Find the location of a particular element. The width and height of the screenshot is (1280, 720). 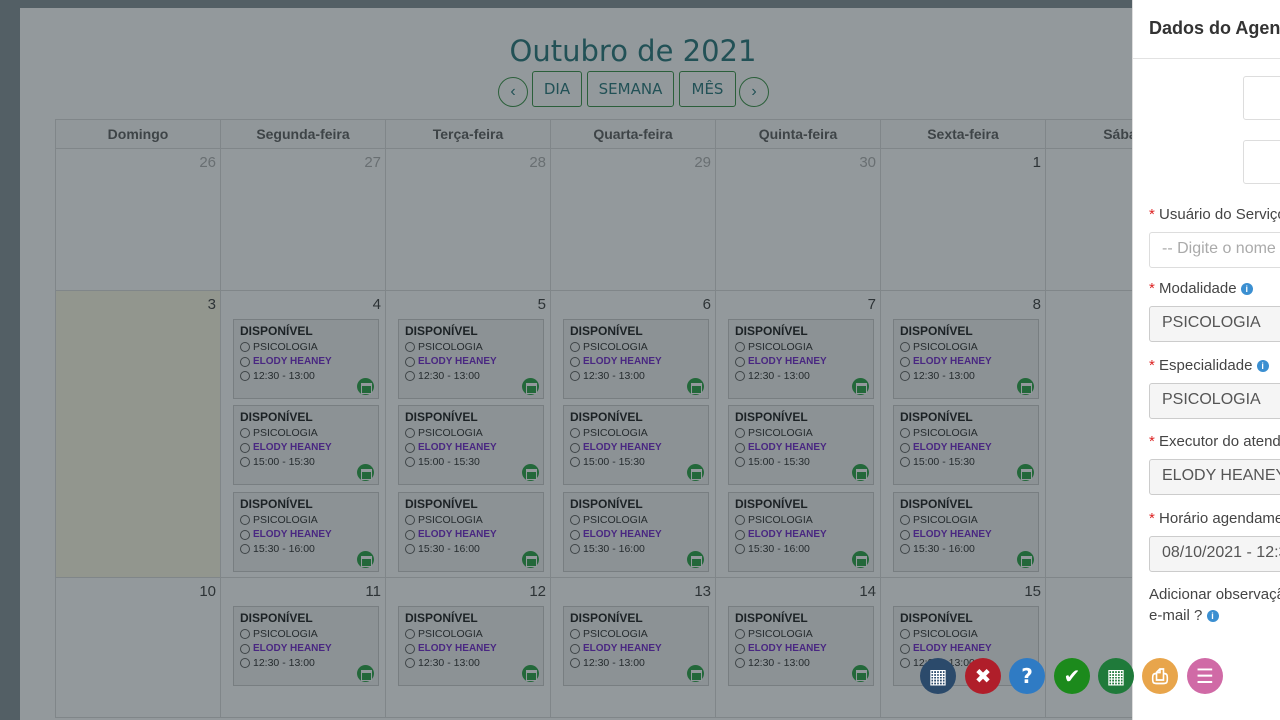

user-field-label: * Usuário do Serviço is located at coordinates (1214, 214).